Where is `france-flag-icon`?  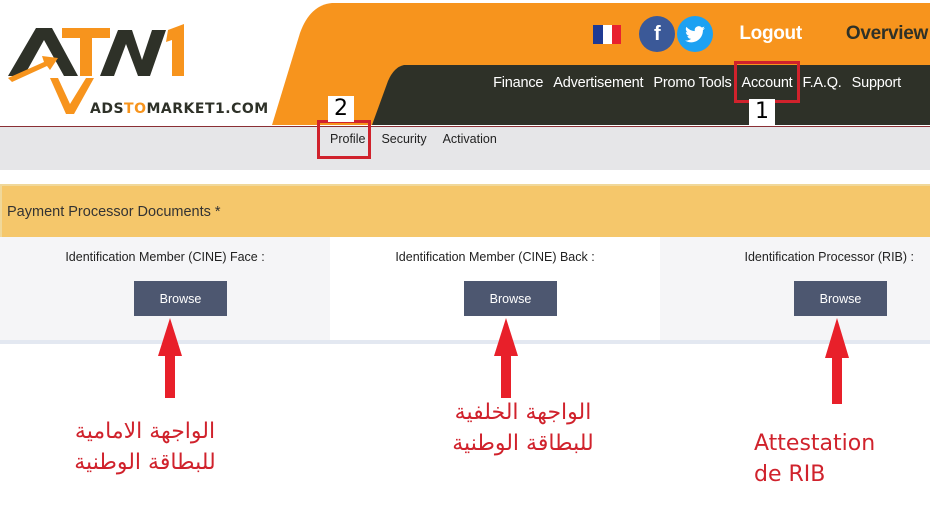
france-flag-icon is located at coordinates (607, 34).